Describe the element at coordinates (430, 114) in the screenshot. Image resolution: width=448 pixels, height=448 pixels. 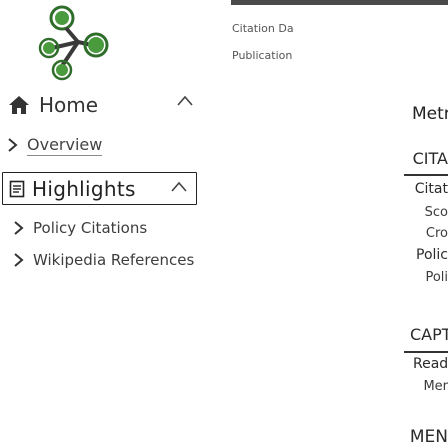
I see `metrics-heading: Metr` at that location.